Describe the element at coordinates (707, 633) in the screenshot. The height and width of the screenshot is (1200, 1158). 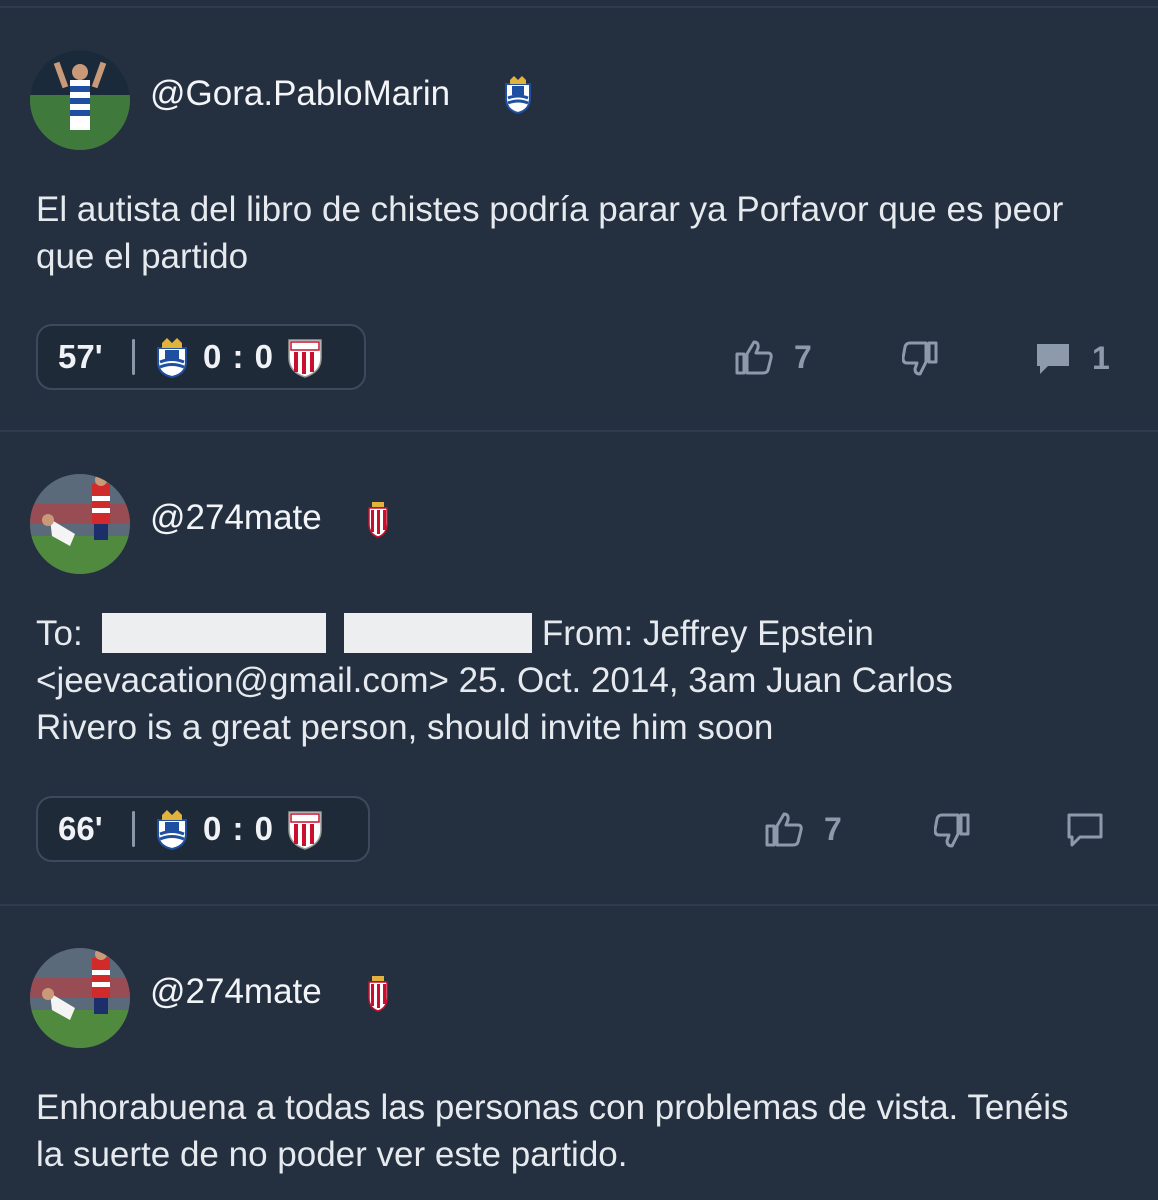
I see `post-text-line1: From: Jeffrey Epstein` at that location.